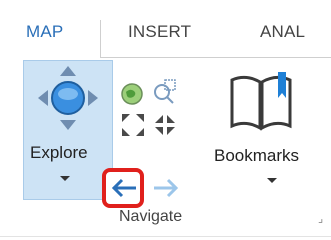  Describe the element at coordinates (151, 216) in the screenshot. I see `navigate-group-label: Navigate` at that location.